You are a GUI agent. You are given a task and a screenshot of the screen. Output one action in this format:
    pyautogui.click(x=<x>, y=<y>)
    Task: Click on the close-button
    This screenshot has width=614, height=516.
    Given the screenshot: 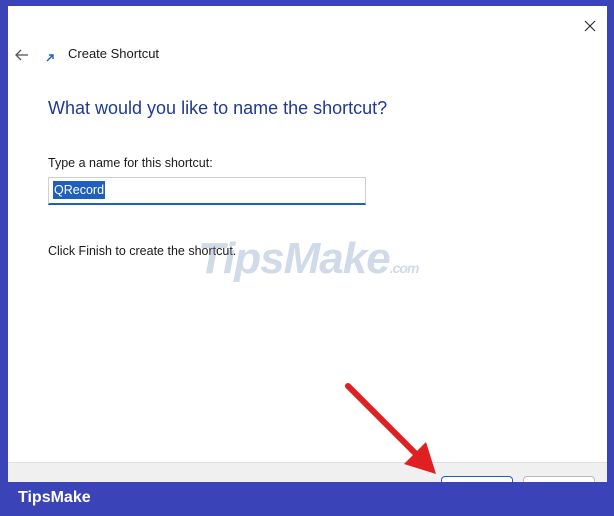 What is the action you would take?
    pyautogui.click(x=590, y=26)
    